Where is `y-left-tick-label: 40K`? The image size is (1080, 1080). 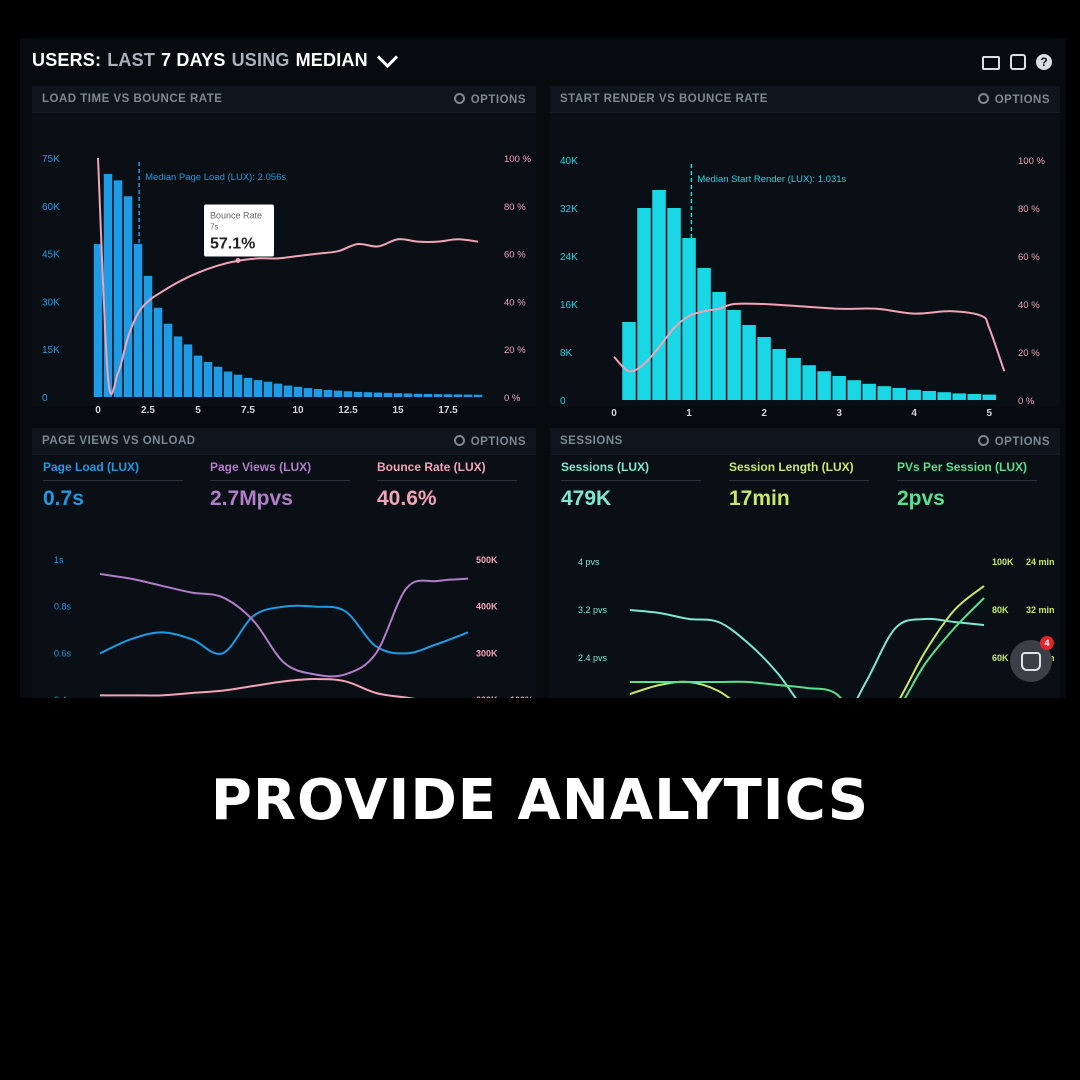
y-left-tick-label: 40K is located at coordinates (569, 161).